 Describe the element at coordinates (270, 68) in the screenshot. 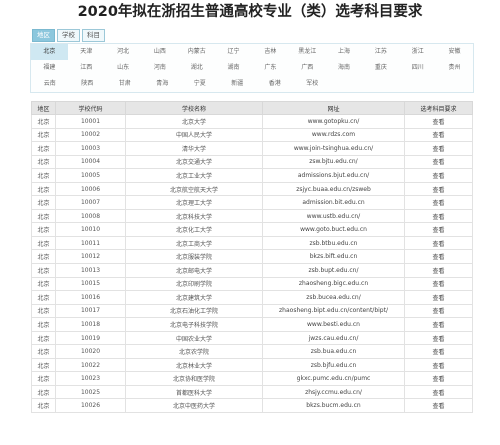

I see `region-option: 广东` at that location.